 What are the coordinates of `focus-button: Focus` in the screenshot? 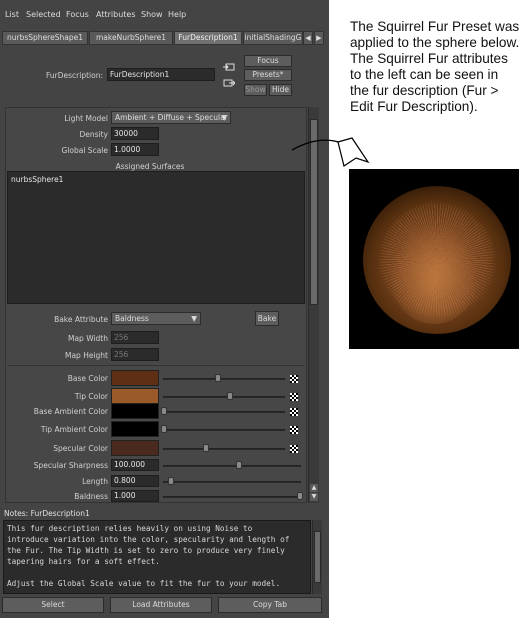 It's located at (268, 61).